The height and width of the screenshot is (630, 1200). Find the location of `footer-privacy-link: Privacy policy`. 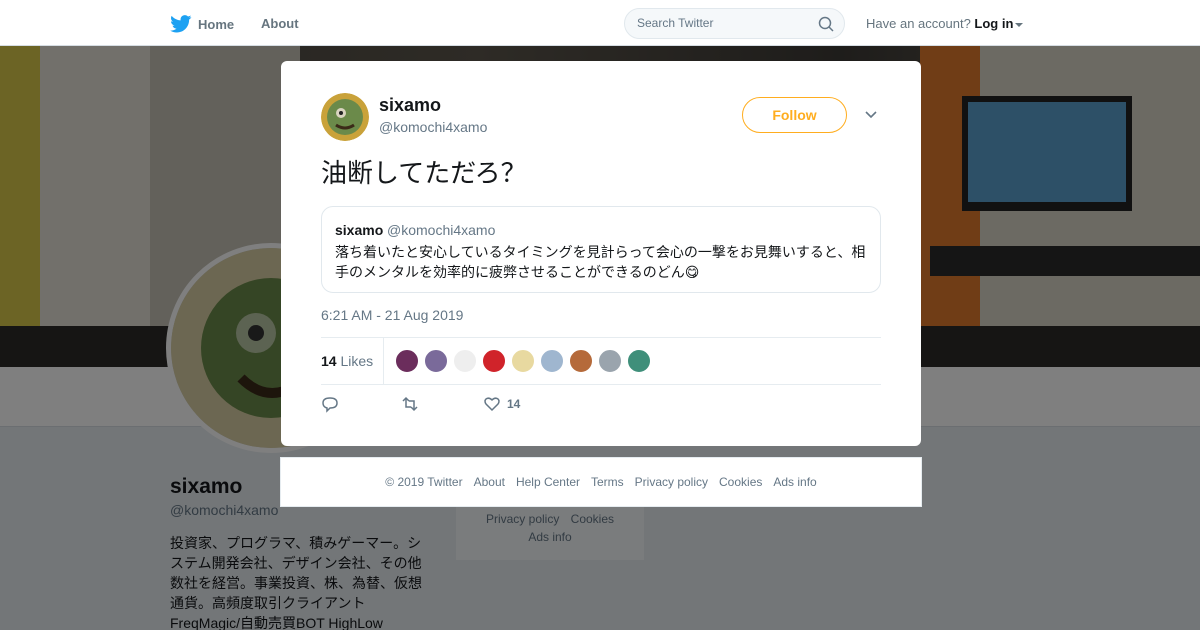

footer-privacy-link: Privacy policy is located at coordinates (671, 482).